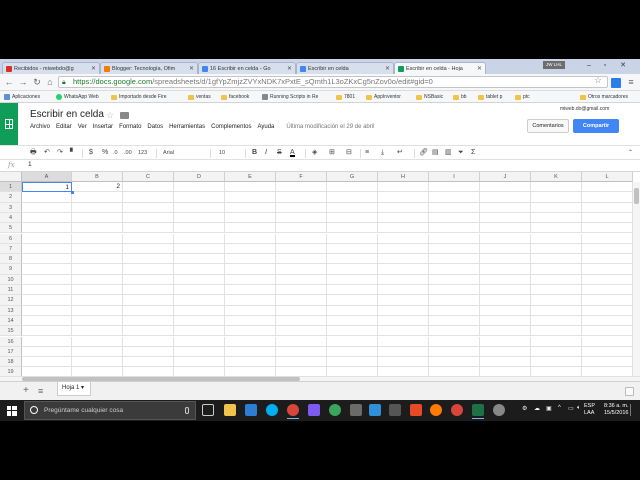 The width and height of the screenshot is (640, 480). I want to click on row-header: 4, so click(11, 218).